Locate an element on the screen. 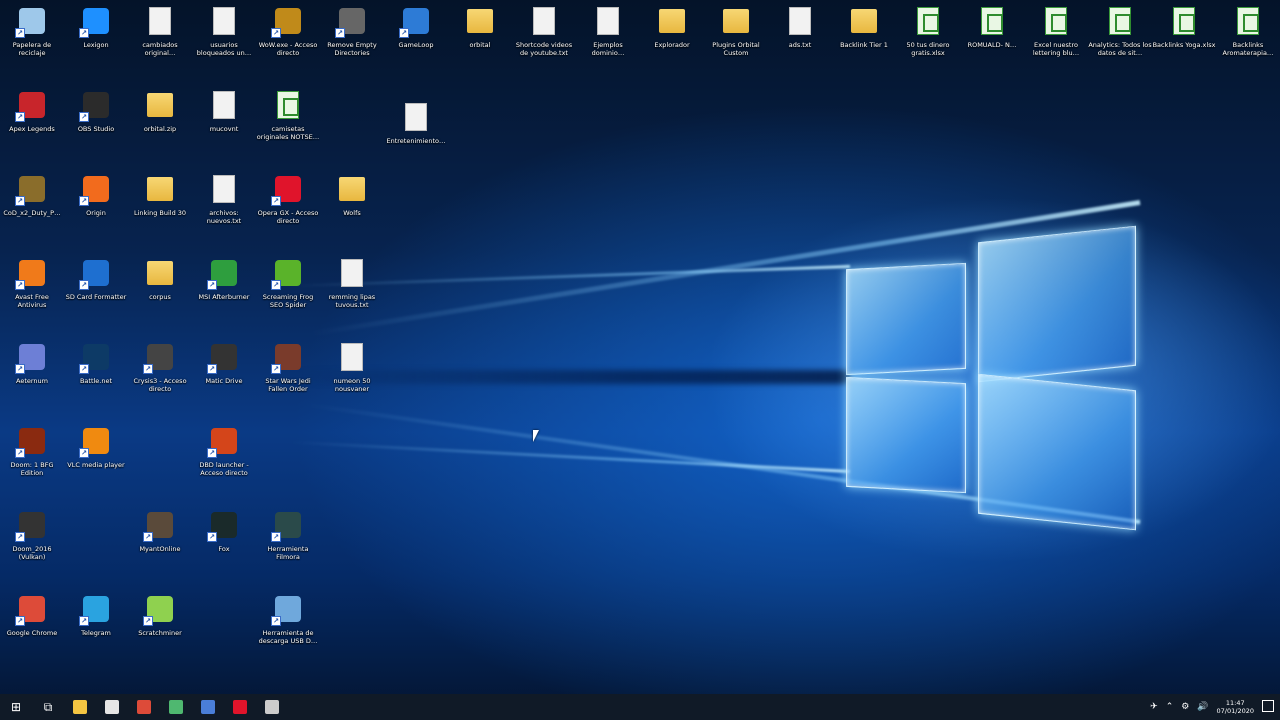 Image resolution: width=1280 pixels, height=720 pixels. desktop-icon: ↗ Origin is located at coordinates (96, 212).